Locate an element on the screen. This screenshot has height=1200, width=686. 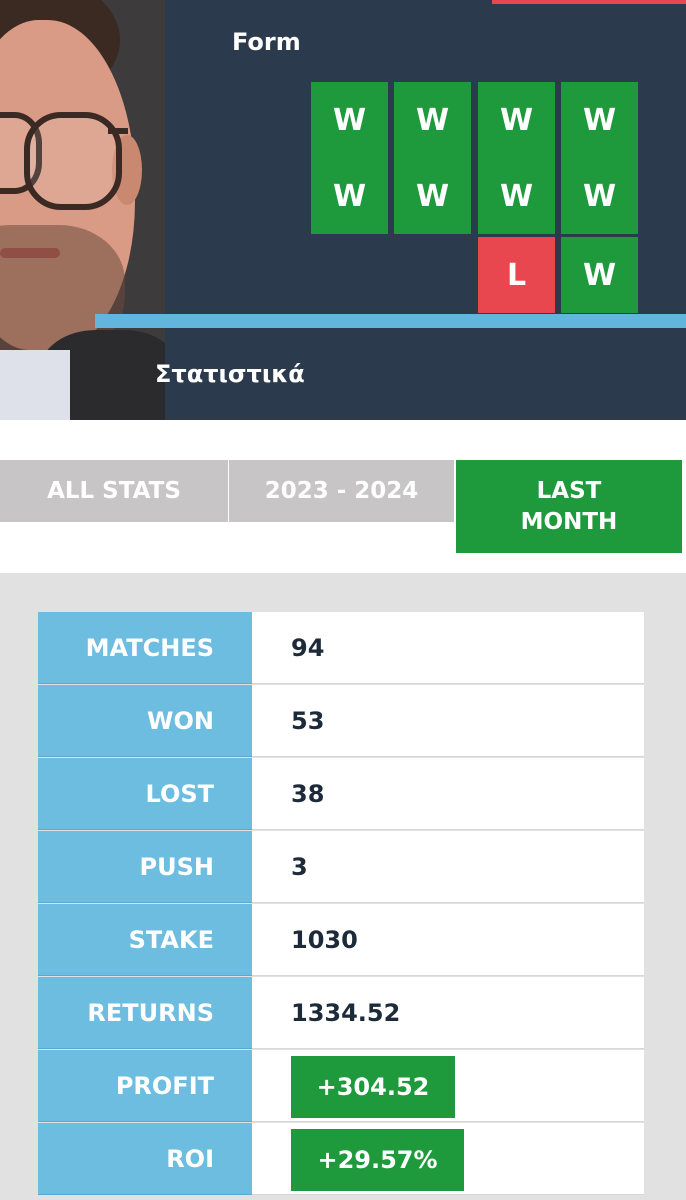
profit-badge: +304.52 is located at coordinates (373, 1087).